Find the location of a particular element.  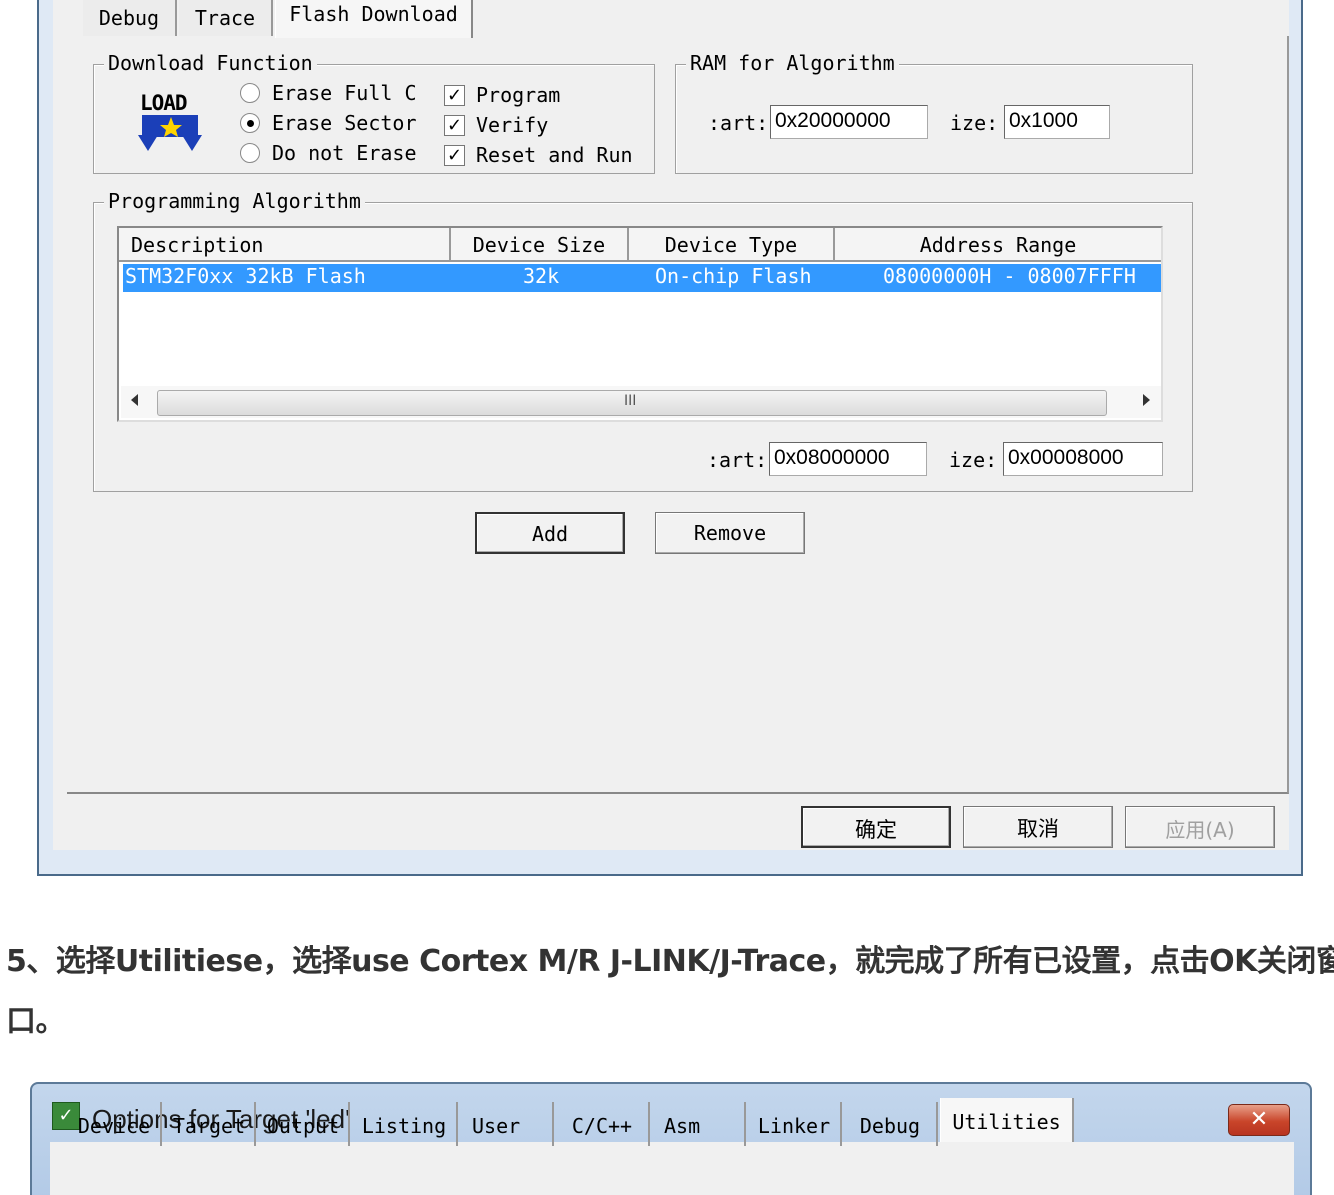

load-icon: LOAD is located at coordinates (171, 123).